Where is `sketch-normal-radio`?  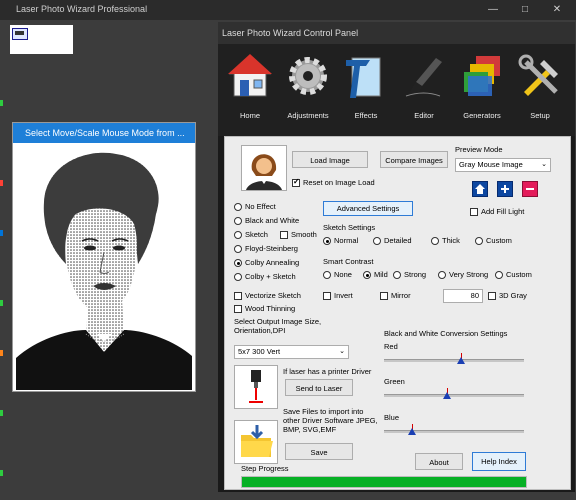 sketch-normal-radio is located at coordinates (327, 241).